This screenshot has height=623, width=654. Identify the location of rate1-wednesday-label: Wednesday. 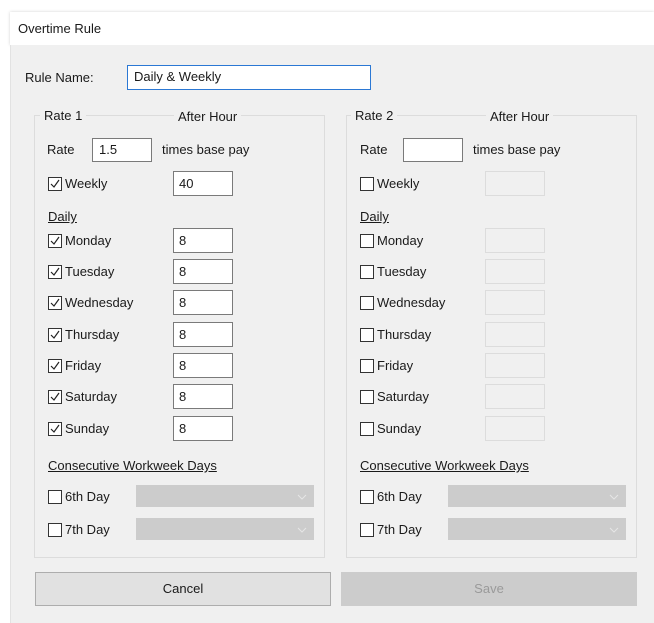
(99, 302).